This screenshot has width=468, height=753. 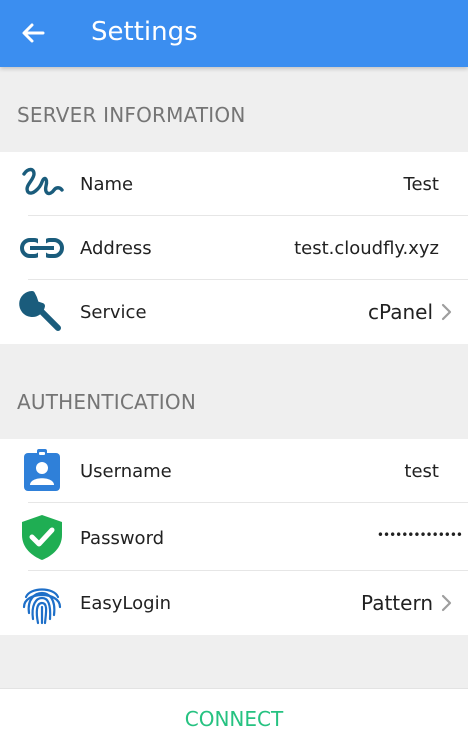 What do you see at coordinates (234, 603) in the screenshot?
I see `easylogin-row: EasyLogin Pattern` at bounding box center [234, 603].